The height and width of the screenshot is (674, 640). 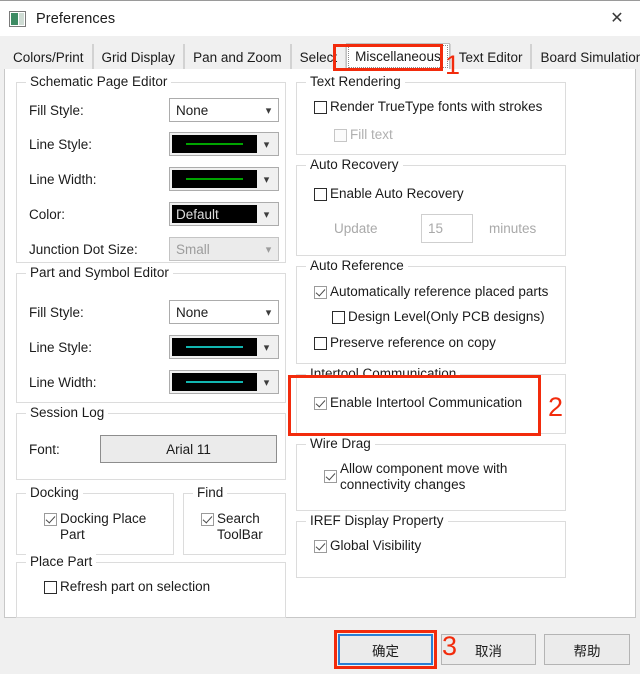 What do you see at coordinates (371, 134) in the screenshot?
I see `checkbox-label: Fill text` at bounding box center [371, 134].